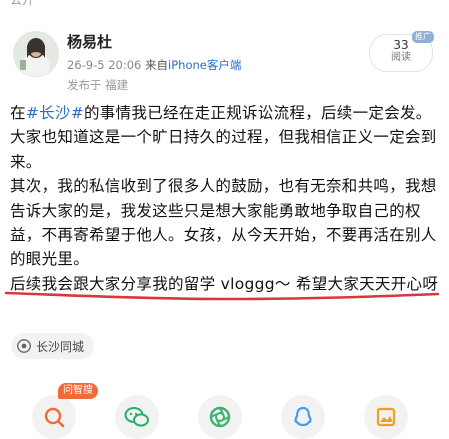 This screenshot has height=439, width=449. I want to click on source-prefix: 来自, so click(157, 65).